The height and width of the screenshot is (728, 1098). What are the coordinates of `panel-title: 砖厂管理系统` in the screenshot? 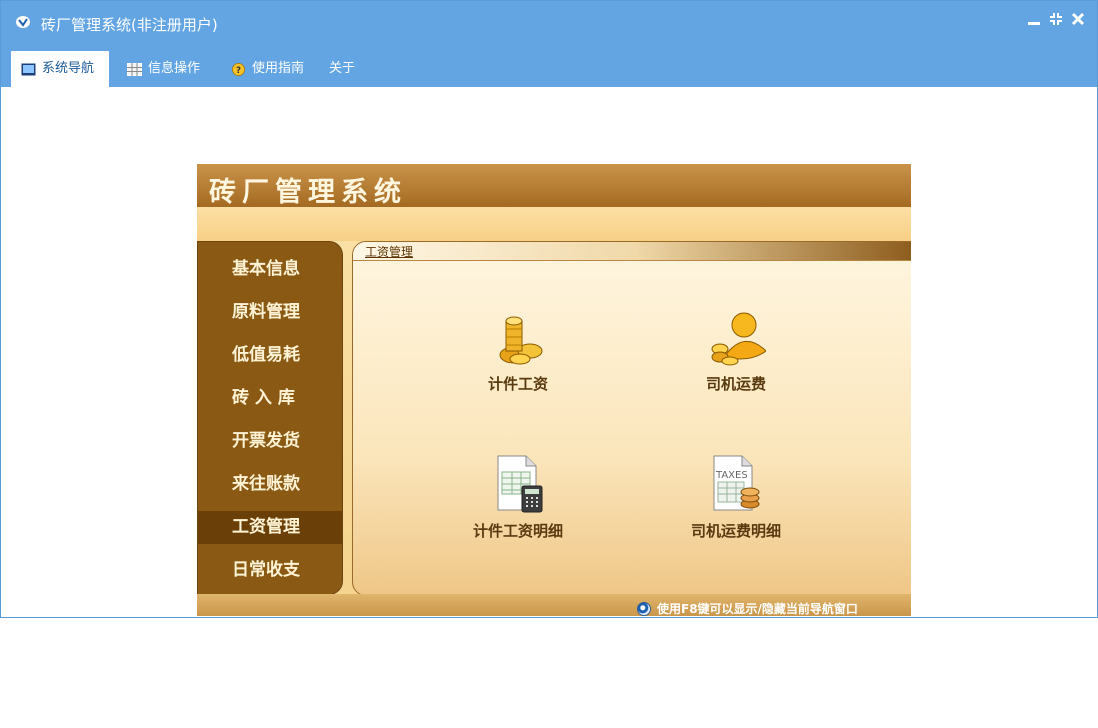 It's located at (308, 192).